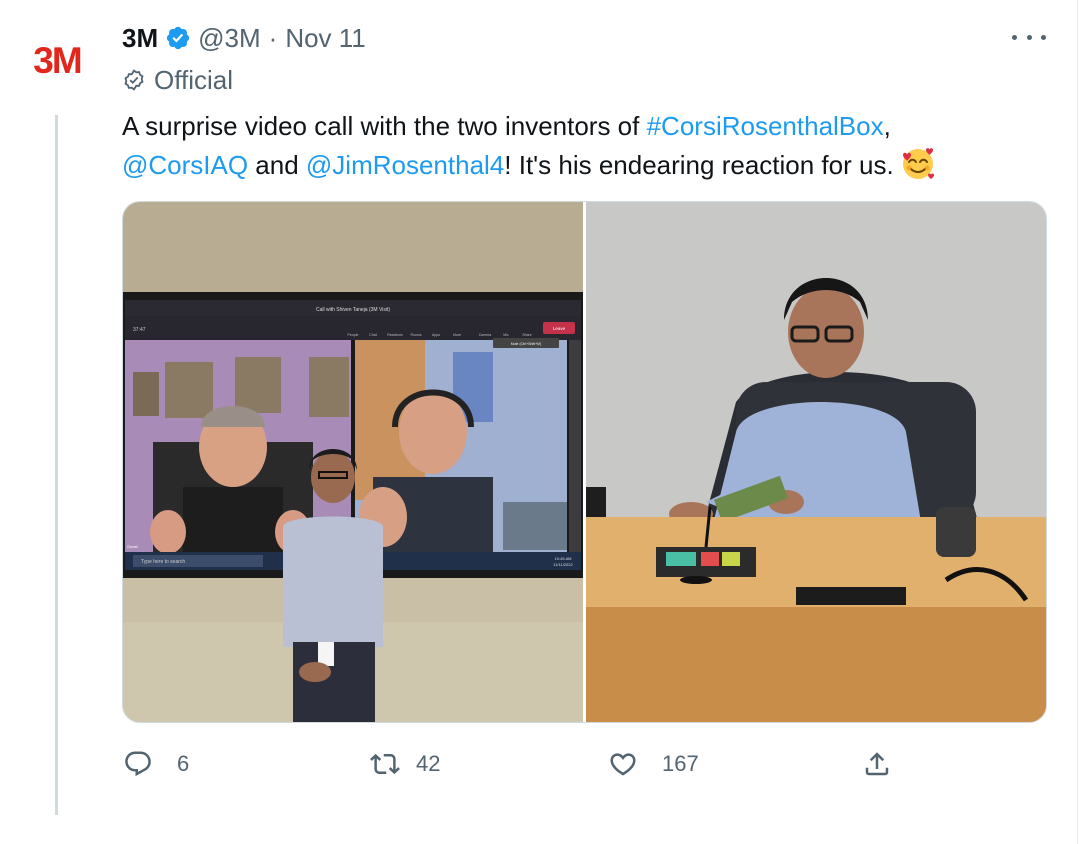  I want to click on call-title: Call with Shiven Taneja (3M Visit), so click(353, 310).